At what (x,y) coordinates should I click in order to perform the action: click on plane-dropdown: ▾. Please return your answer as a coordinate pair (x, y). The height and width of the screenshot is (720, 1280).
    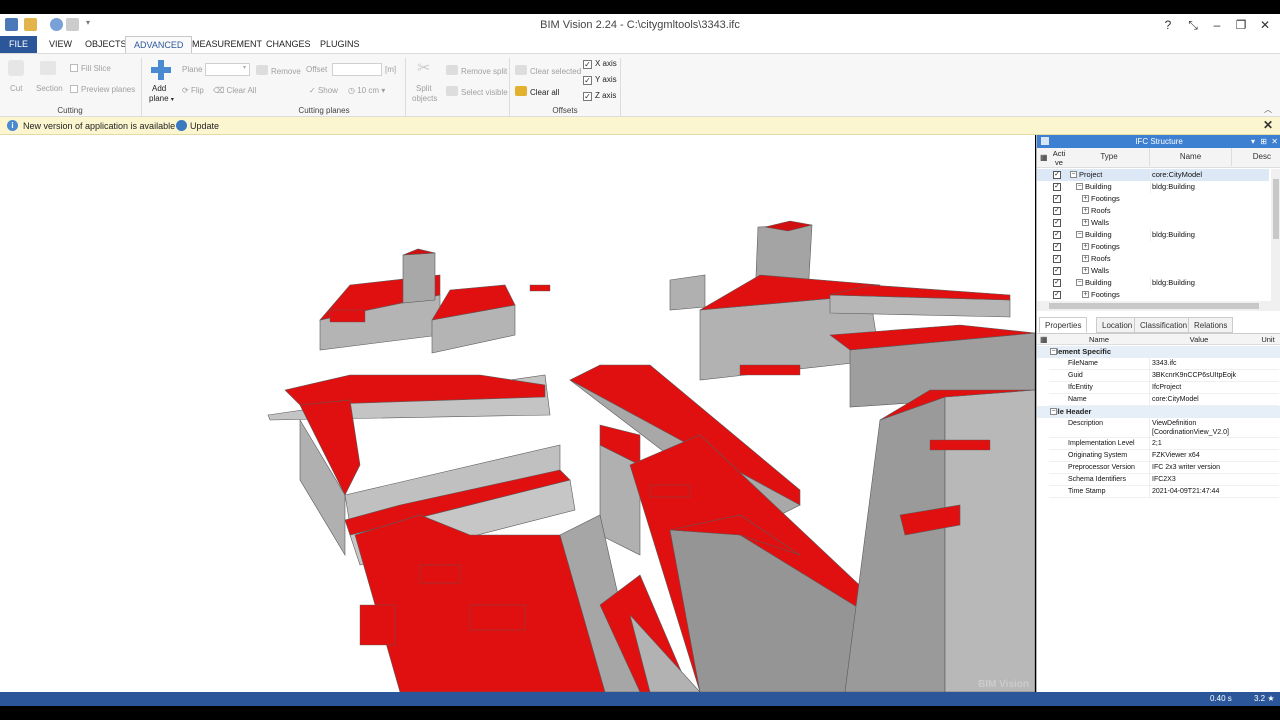
    Looking at the image, I should click on (227, 69).